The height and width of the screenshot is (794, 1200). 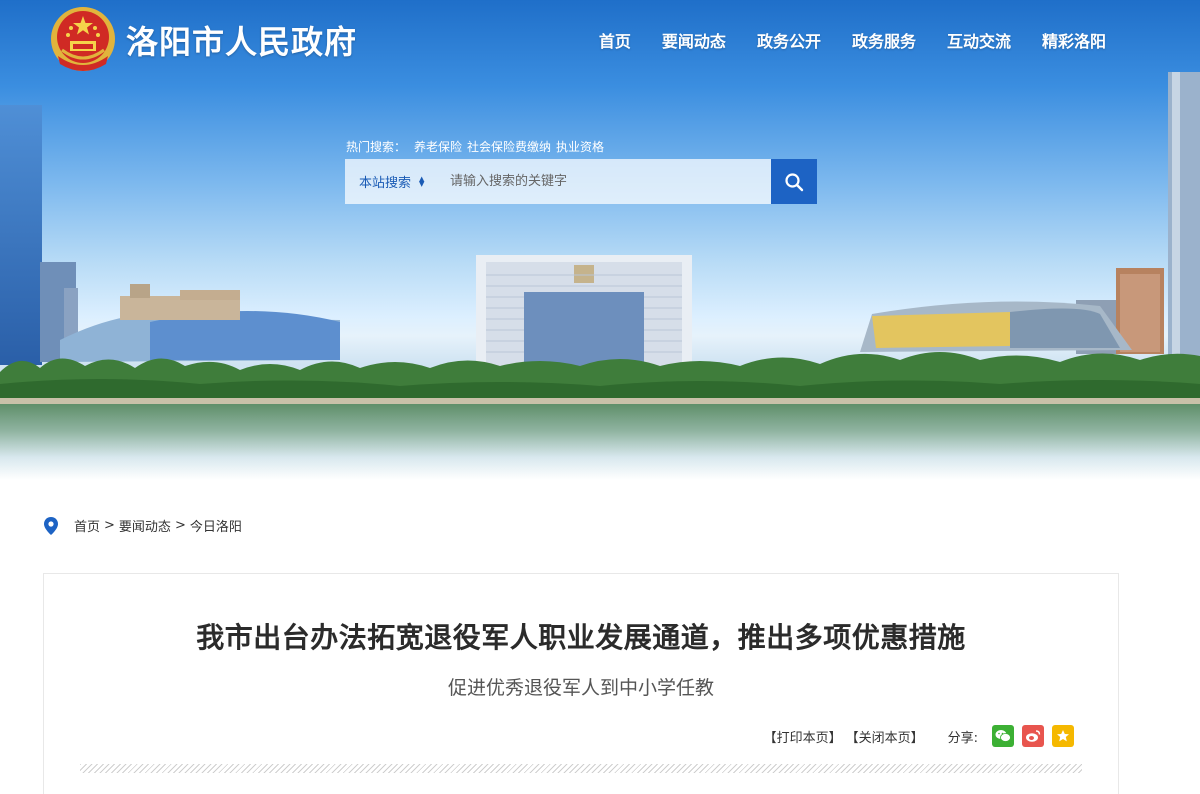 What do you see at coordinates (581, 637) in the screenshot?
I see `article-title: 我市出台办法拓宽退役军人职业发展通道，推出多项优惠措施` at bounding box center [581, 637].